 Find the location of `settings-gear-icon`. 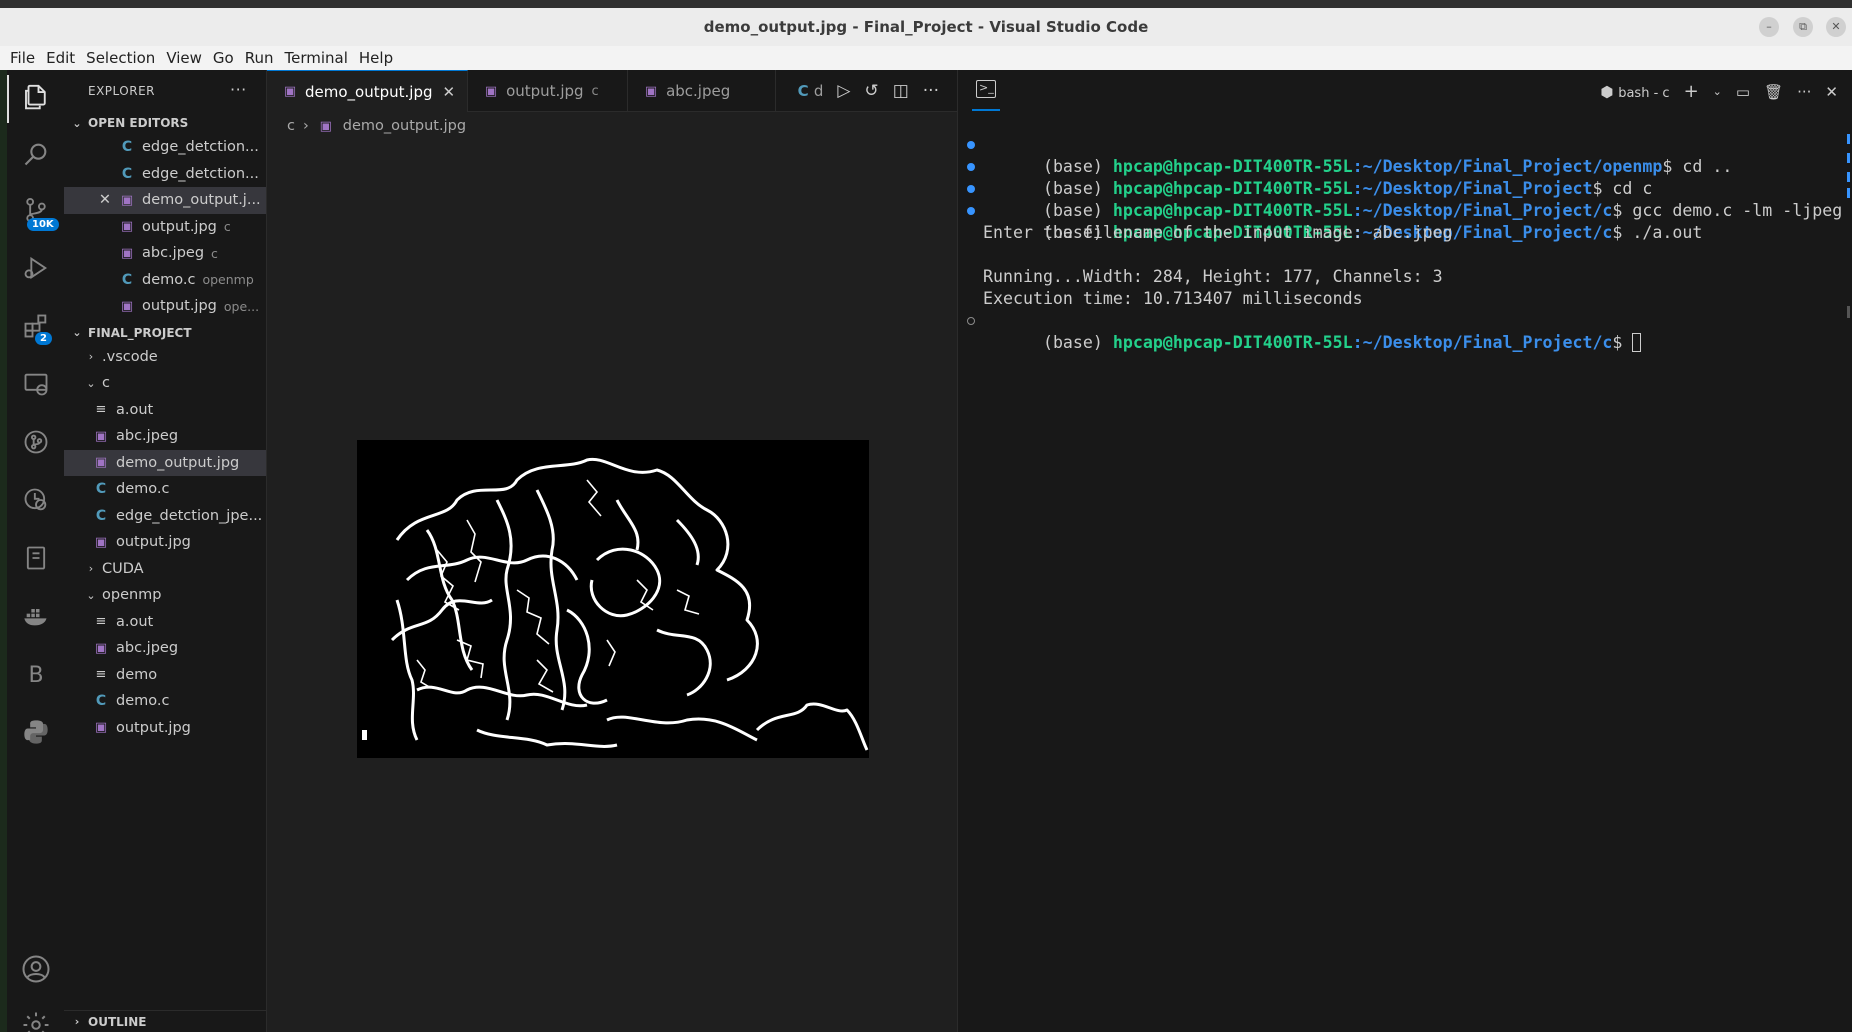

settings-gear-icon is located at coordinates (36, 1021).